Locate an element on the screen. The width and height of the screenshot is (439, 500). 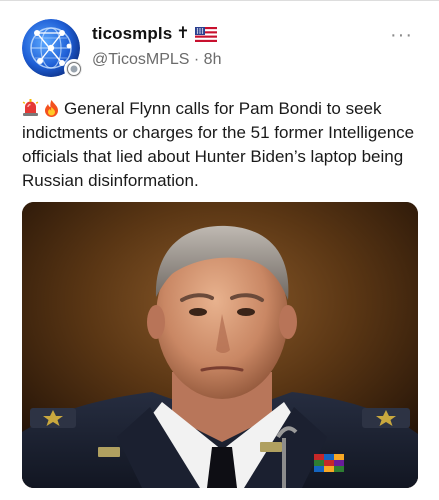
cross-icon: ✝ is located at coordinates (183, 33).